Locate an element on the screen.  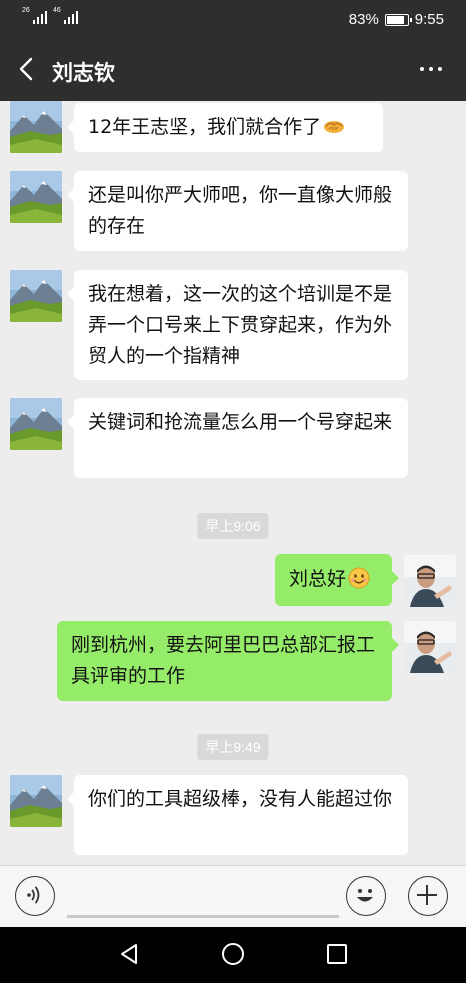
message-text: 我在想着，这一次的这个培训是不是弄一个口号来上下贯穿起来，作为外贸人的一个指精神 is located at coordinates (240, 325).